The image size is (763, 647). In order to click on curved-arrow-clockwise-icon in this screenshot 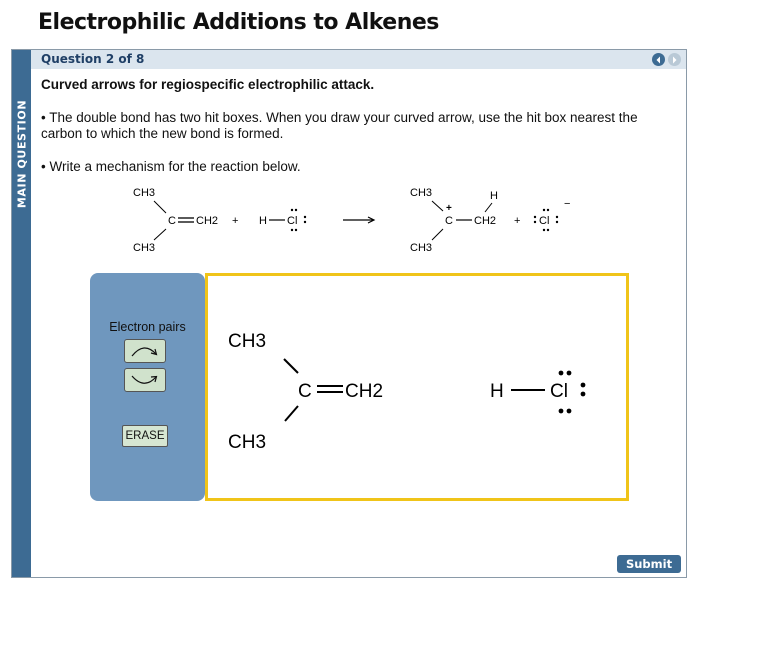, I will do `click(144, 352)`.